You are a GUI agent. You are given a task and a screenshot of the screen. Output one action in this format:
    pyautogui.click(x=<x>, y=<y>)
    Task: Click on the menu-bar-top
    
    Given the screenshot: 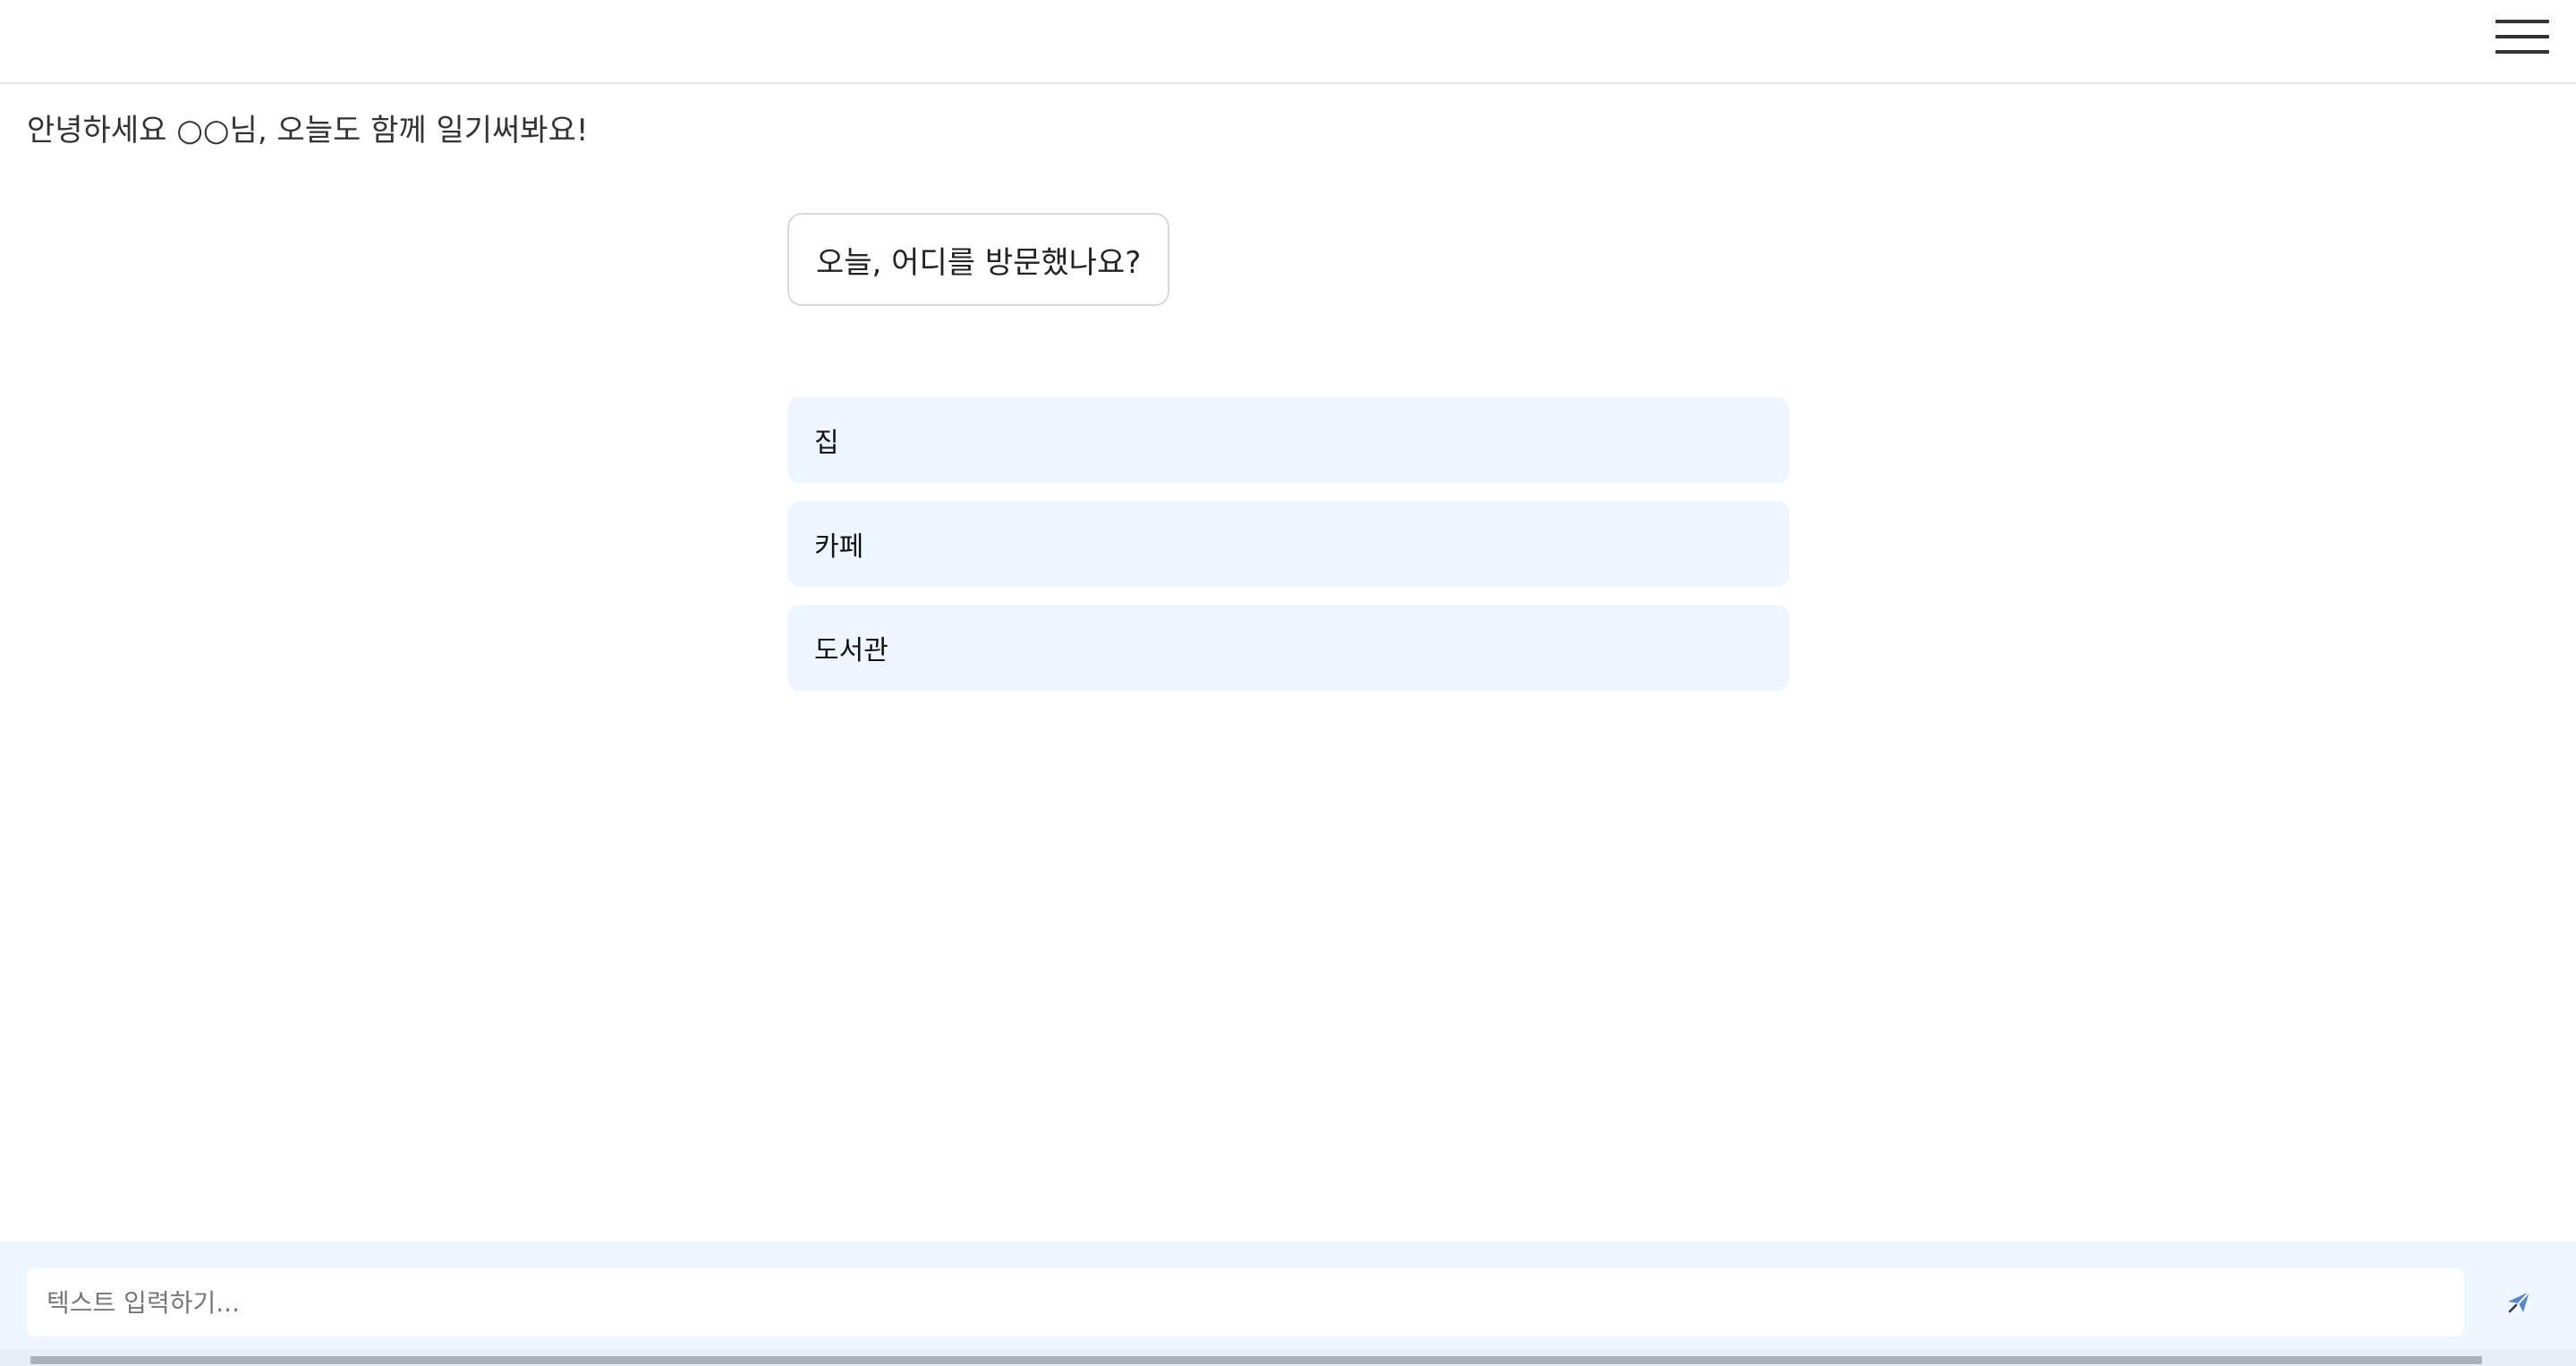 What is the action you would take?
    pyautogui.click(x=2522, y=21)
    